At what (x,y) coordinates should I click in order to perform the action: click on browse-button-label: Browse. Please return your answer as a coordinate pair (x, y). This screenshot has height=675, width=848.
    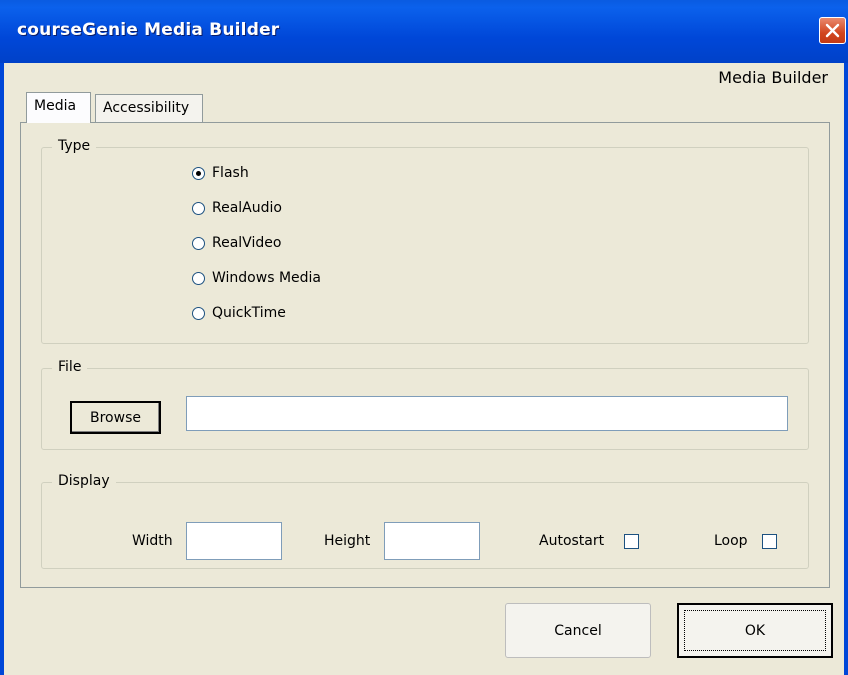
    Looking at the image, I should click on (115, 417).